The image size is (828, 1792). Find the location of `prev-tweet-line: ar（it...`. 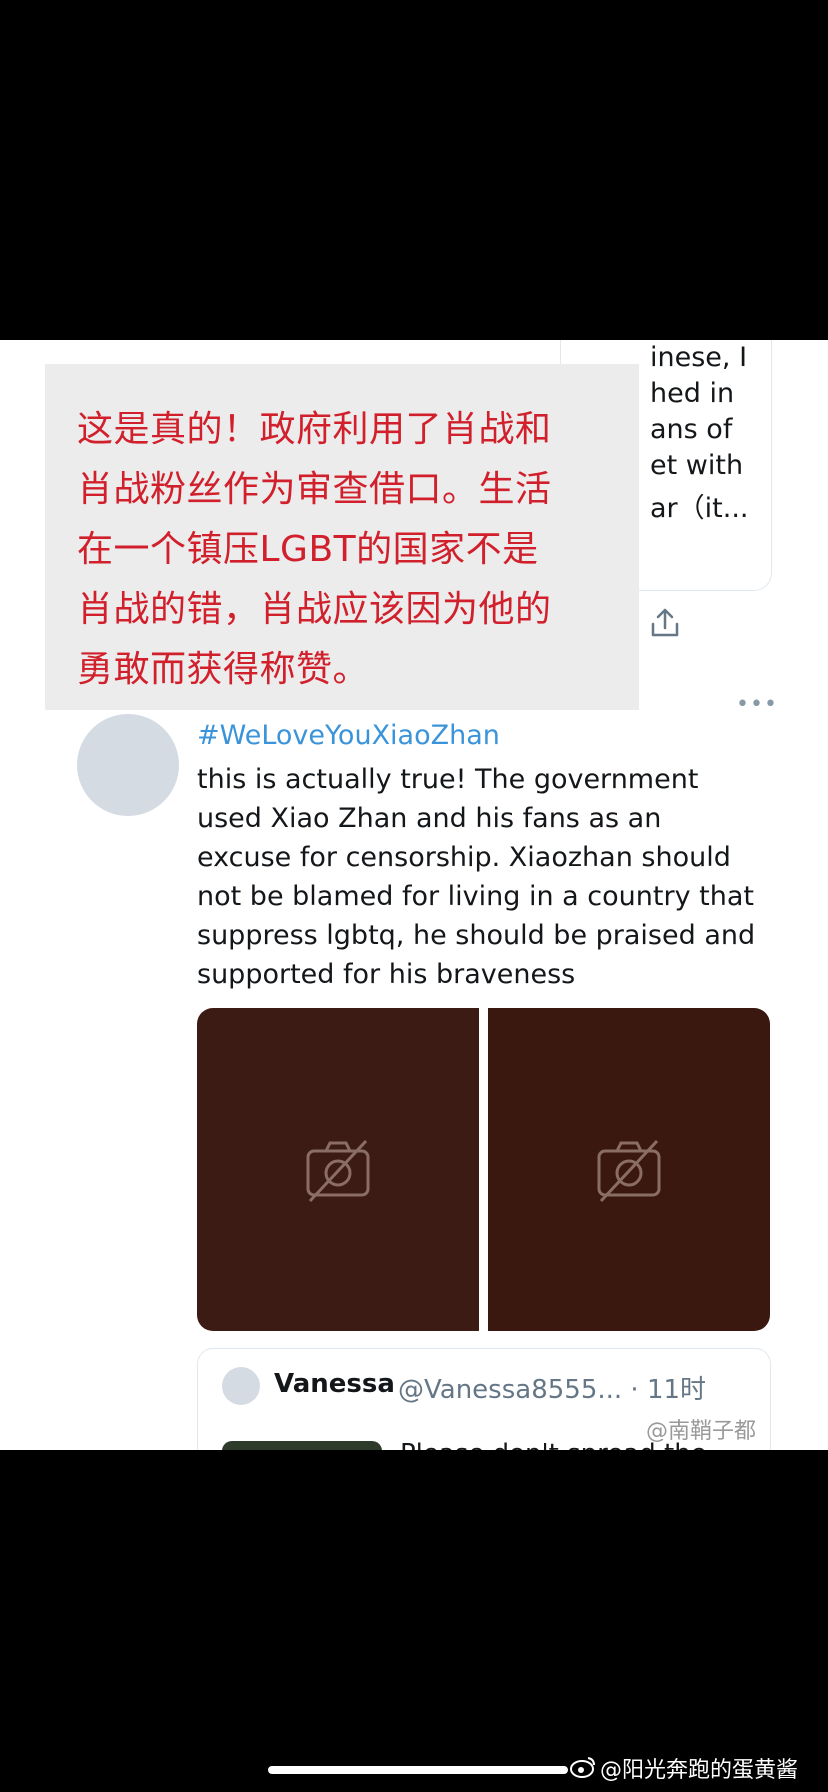

prev-tweet-line: ar（it... is located at coordinates (699, 508).